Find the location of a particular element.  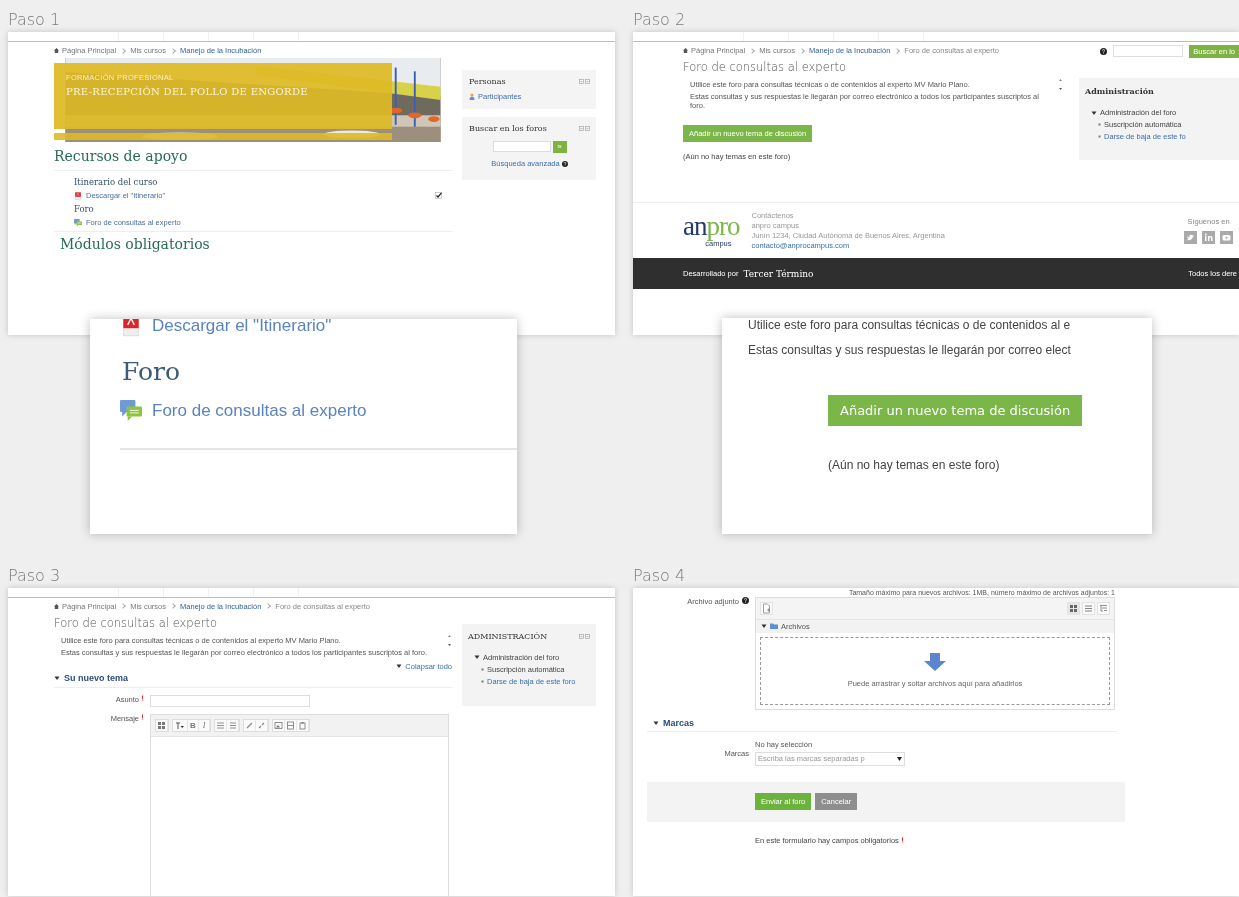

bold-button: B is located at coordinates (193, 725).